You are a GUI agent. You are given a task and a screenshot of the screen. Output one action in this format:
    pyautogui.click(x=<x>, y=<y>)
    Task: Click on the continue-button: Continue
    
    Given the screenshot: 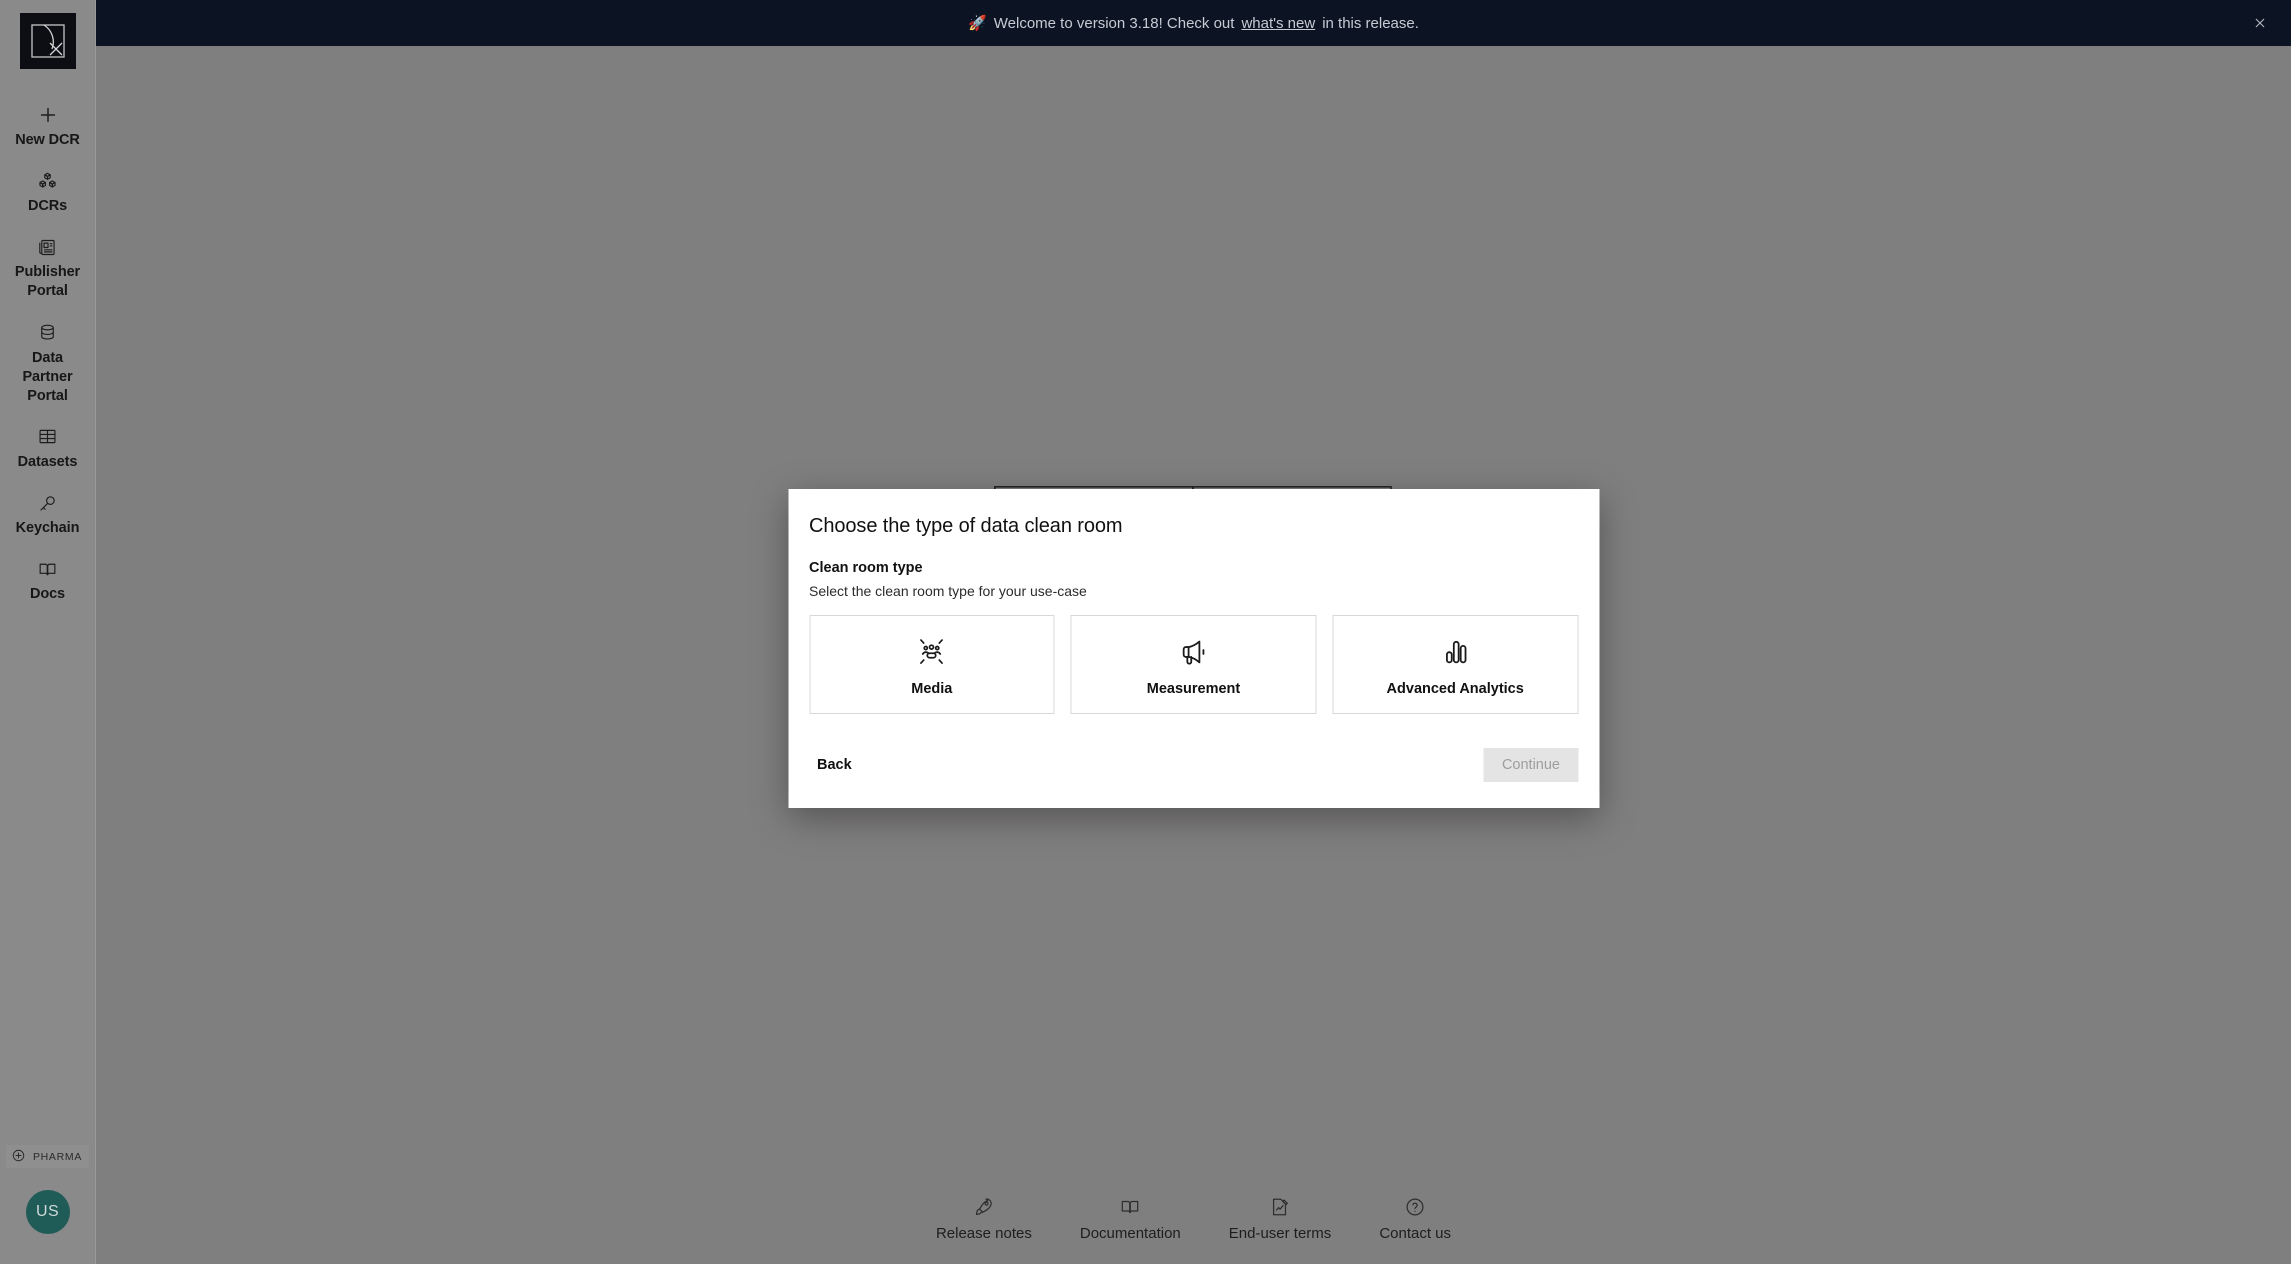 What is the action you would take?
    pyautogui.click(x=1530, y=765)
    